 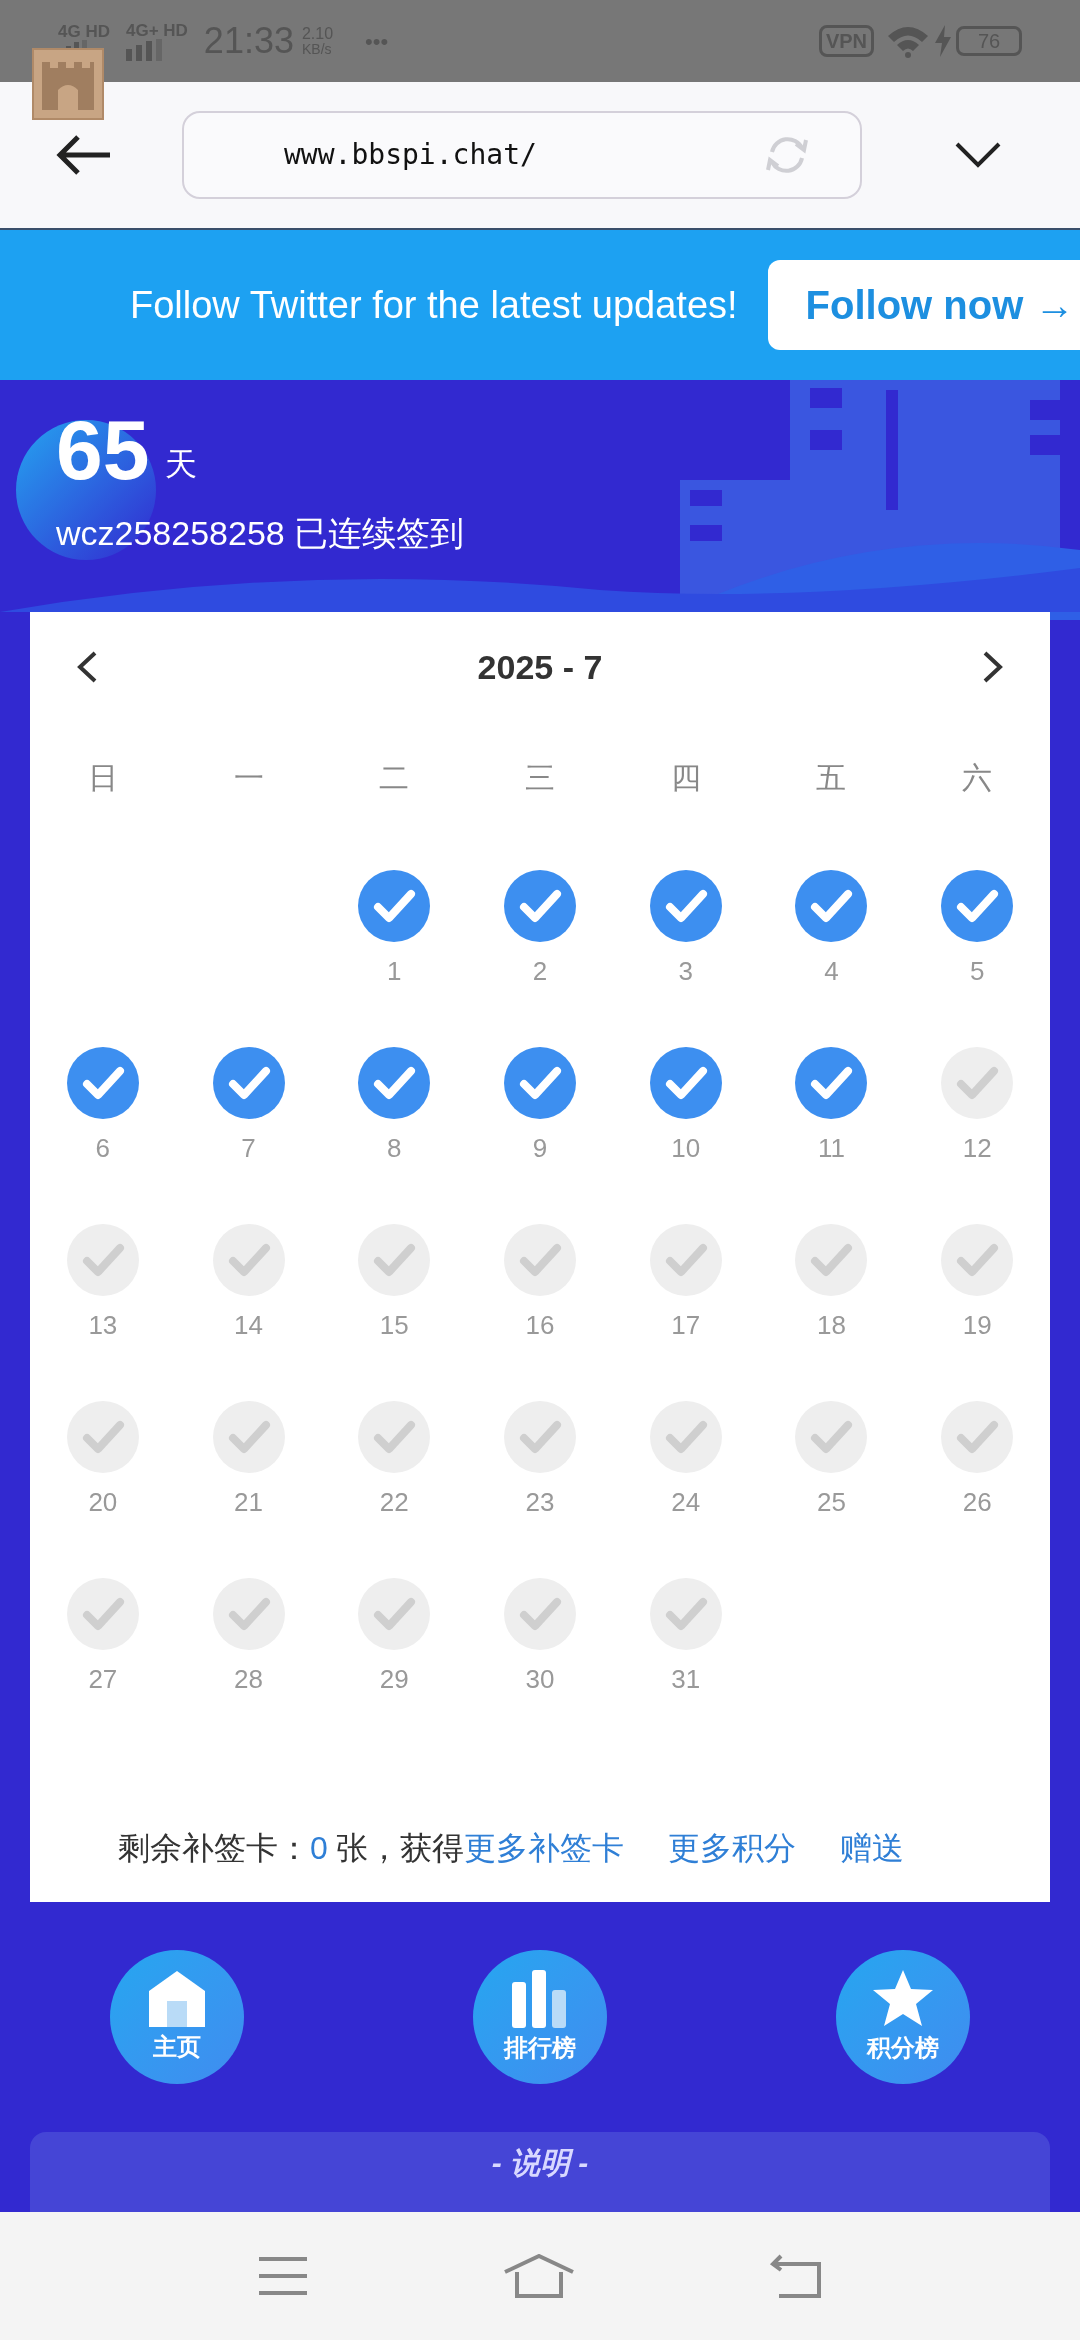 What do you see at coordinates (731, 1848) in the screenshot?
I see `footer-link: 更多积分` at bounding box center [731, 1848].